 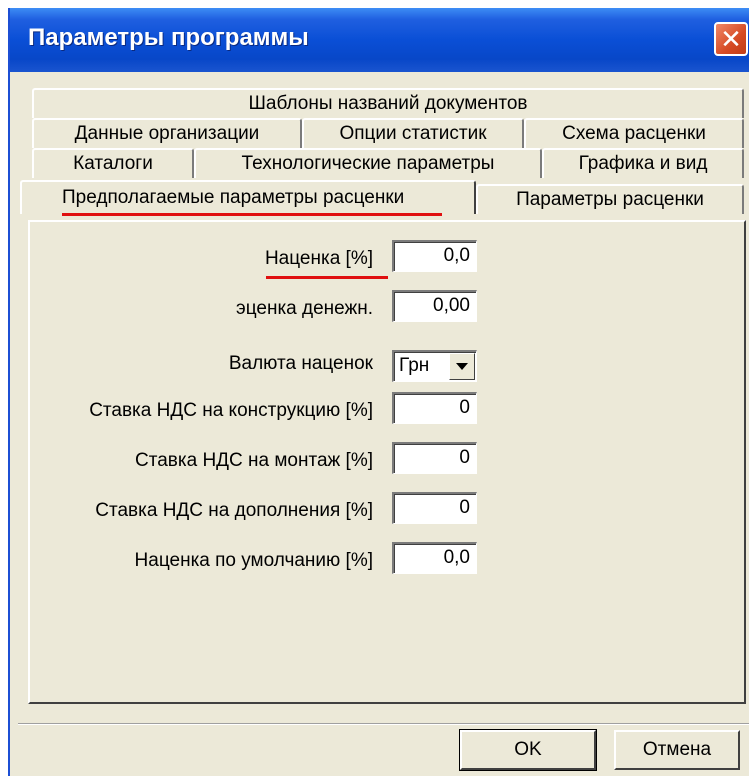 What do you see at coordinates (434, 408) in the screenshot?
I see `vat-construction-input: 0` at bounding box center [434, 408].